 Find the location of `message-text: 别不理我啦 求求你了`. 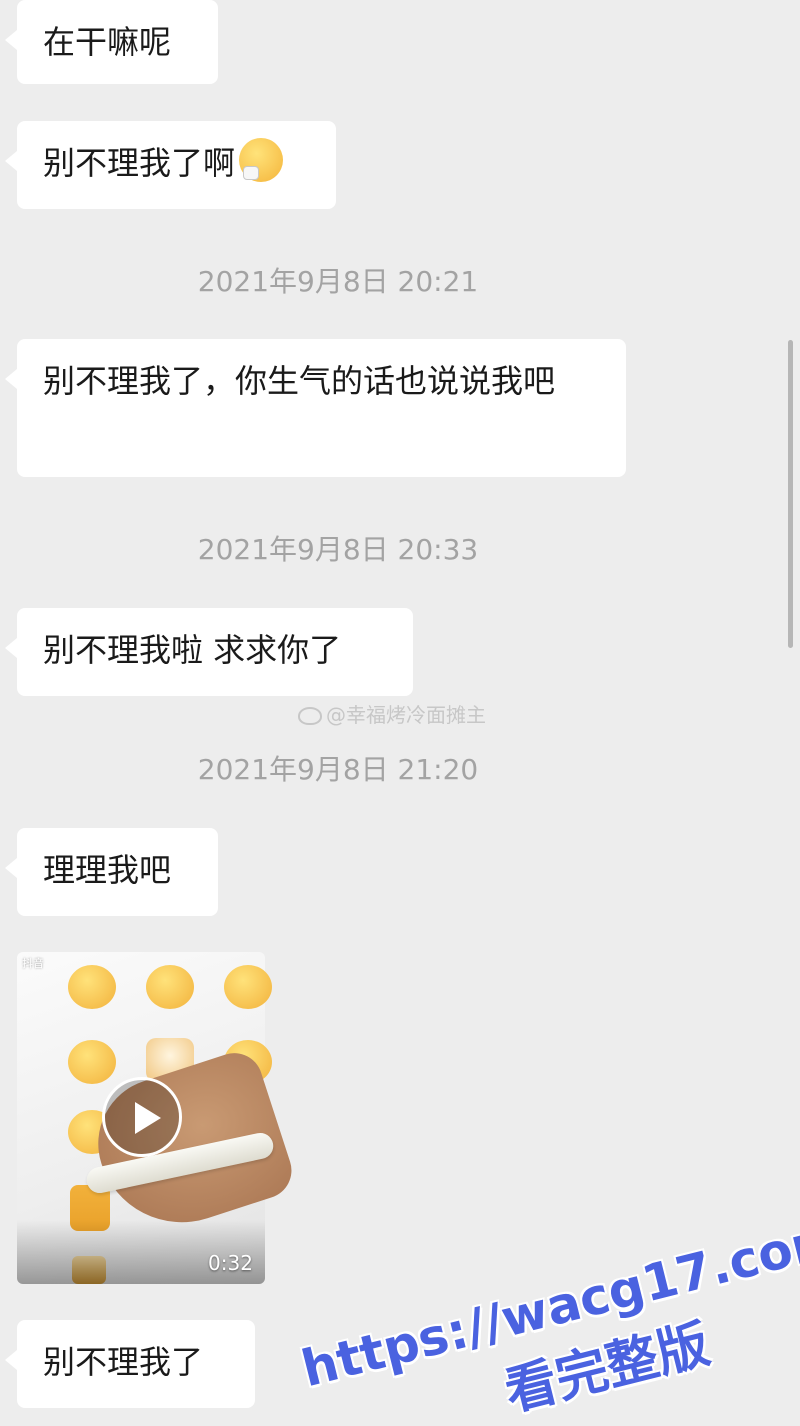

message-text: 别不理我啦 求求你了 is located at coordinates (192, 650).